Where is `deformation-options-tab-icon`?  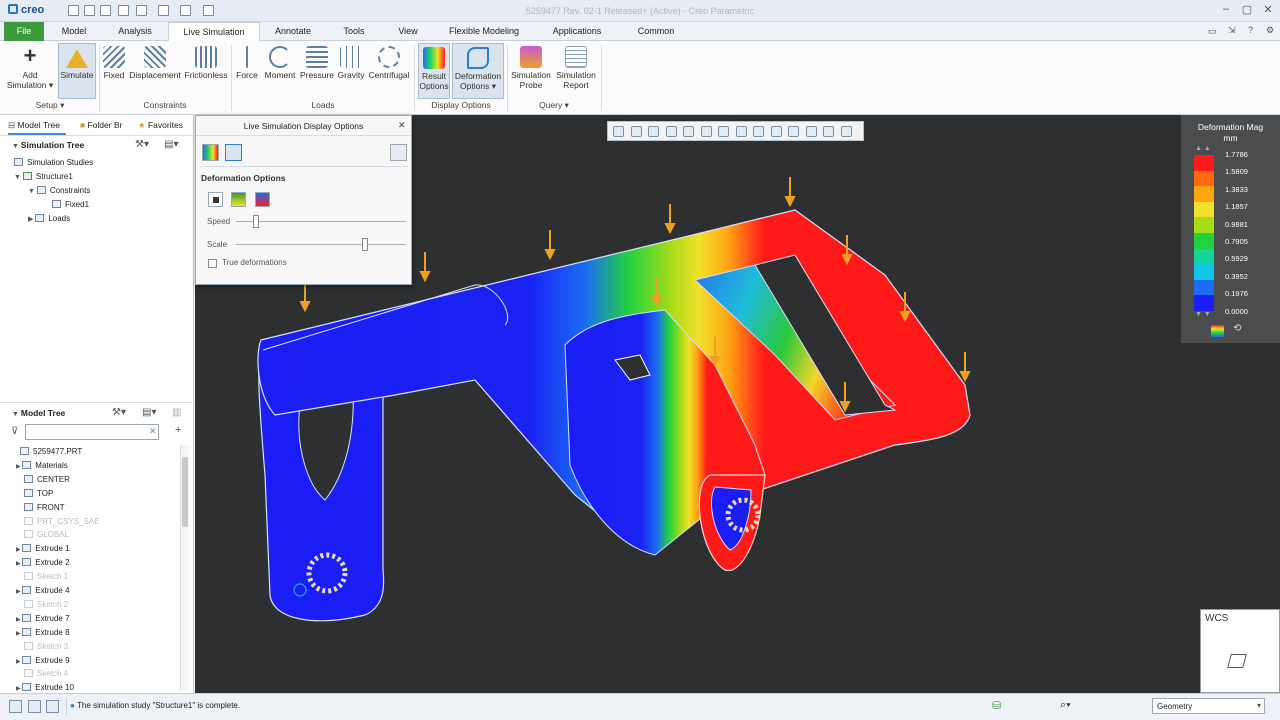
deformation-options-tab-icon is located at coordinates (233, 152).